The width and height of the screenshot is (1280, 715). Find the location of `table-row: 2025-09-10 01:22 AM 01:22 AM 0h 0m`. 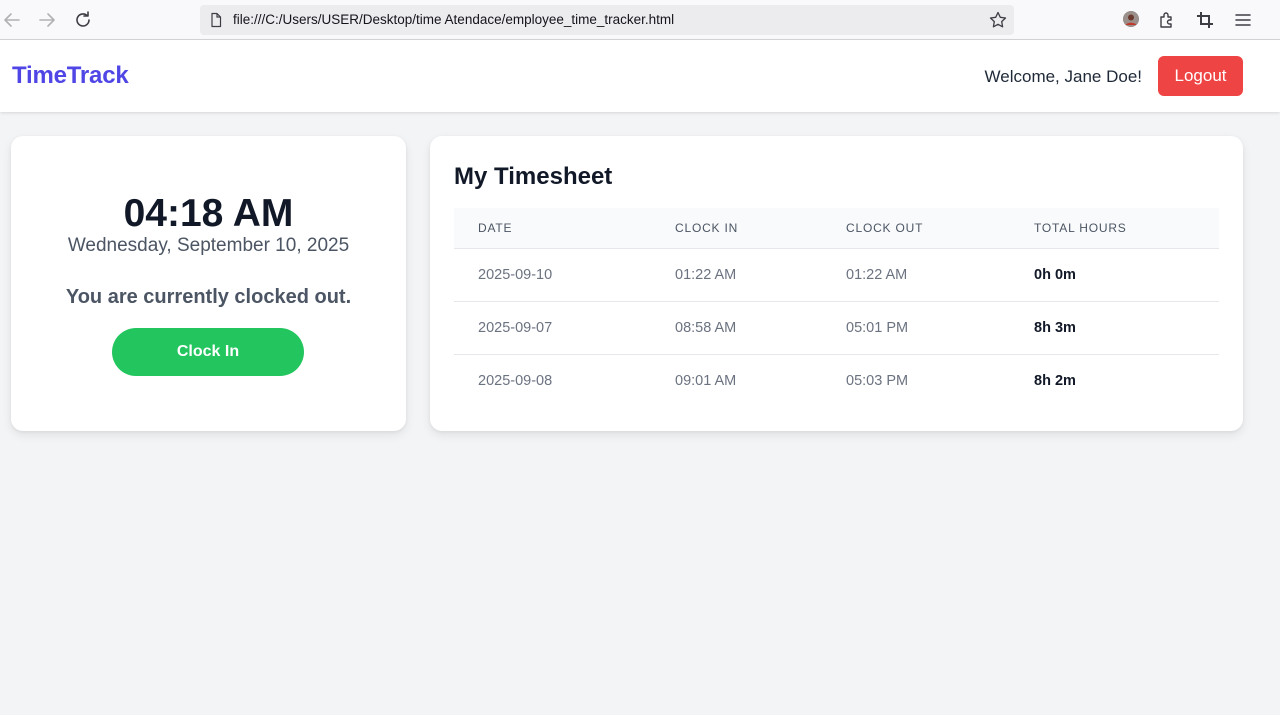

table-row: 2025-09-10 01:22 AM 01:22 AM 0h 0m is located at coordinates (836, 275).